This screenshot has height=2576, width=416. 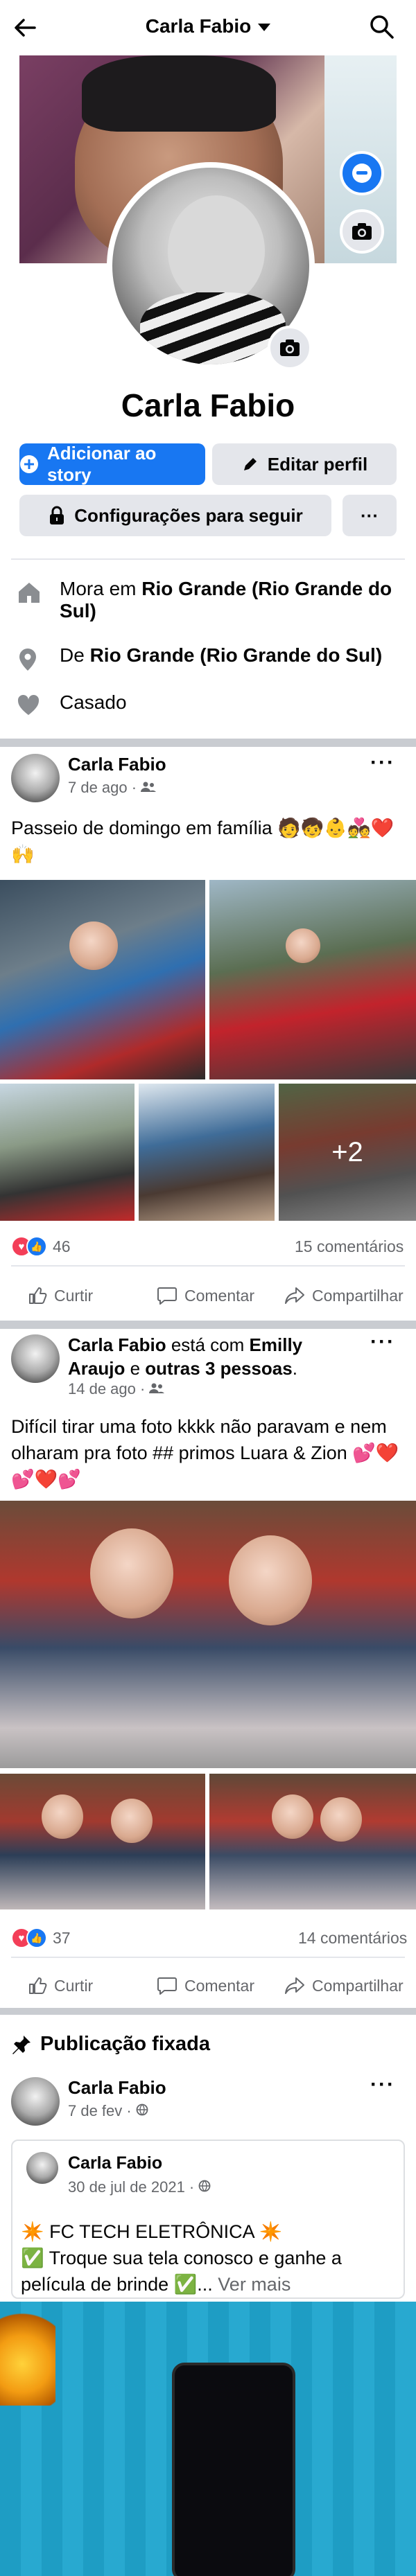 I want to click on post-photo-more: +2, so click(x=347, y=1152).